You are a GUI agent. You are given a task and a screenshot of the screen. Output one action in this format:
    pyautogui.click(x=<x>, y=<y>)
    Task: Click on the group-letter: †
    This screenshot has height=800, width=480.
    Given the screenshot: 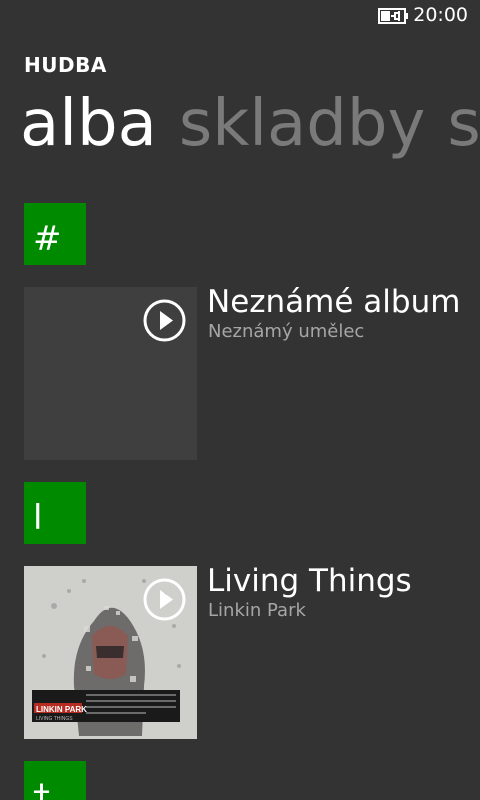 What is the action you would take?
    pyautogui.click(x=41, y=788)
    